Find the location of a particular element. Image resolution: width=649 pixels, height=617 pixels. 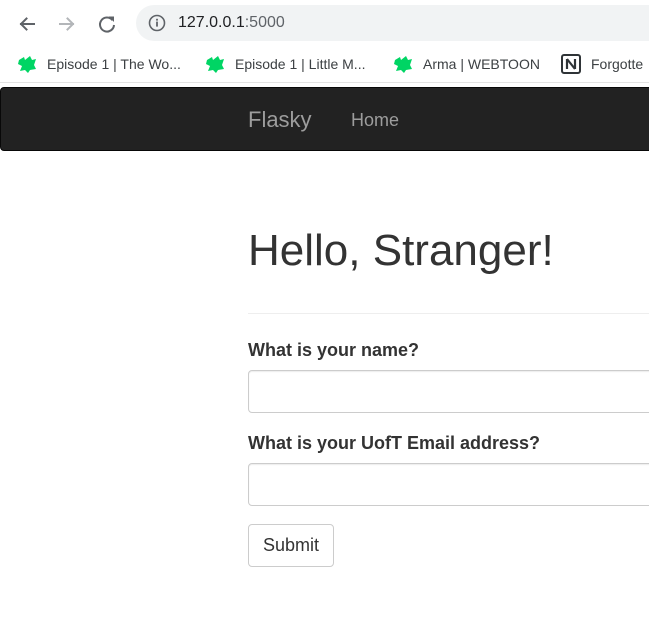

back-button is located at coordinates (27, 24).